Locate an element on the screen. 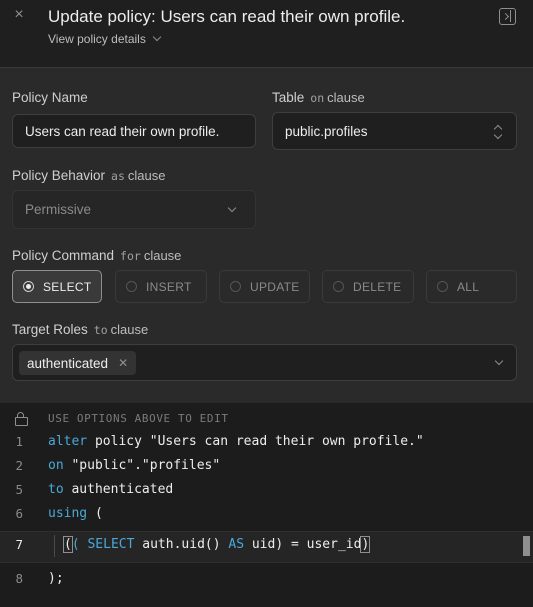 This screenshot has height=607, width=533. code-line: ); is located at coordinates (56, 578).